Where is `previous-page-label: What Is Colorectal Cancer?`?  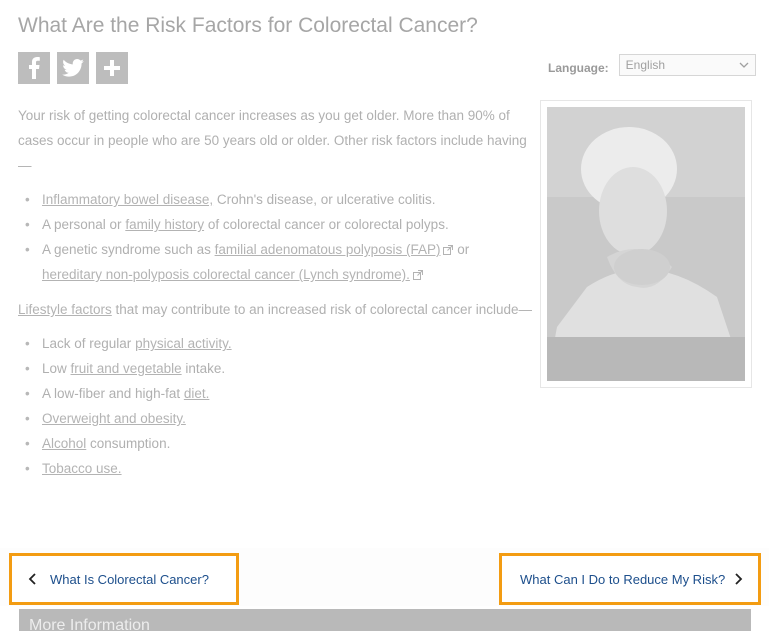
previous-page-label: What Is Colorectal Cancer? is located at coordinates (129, 579).